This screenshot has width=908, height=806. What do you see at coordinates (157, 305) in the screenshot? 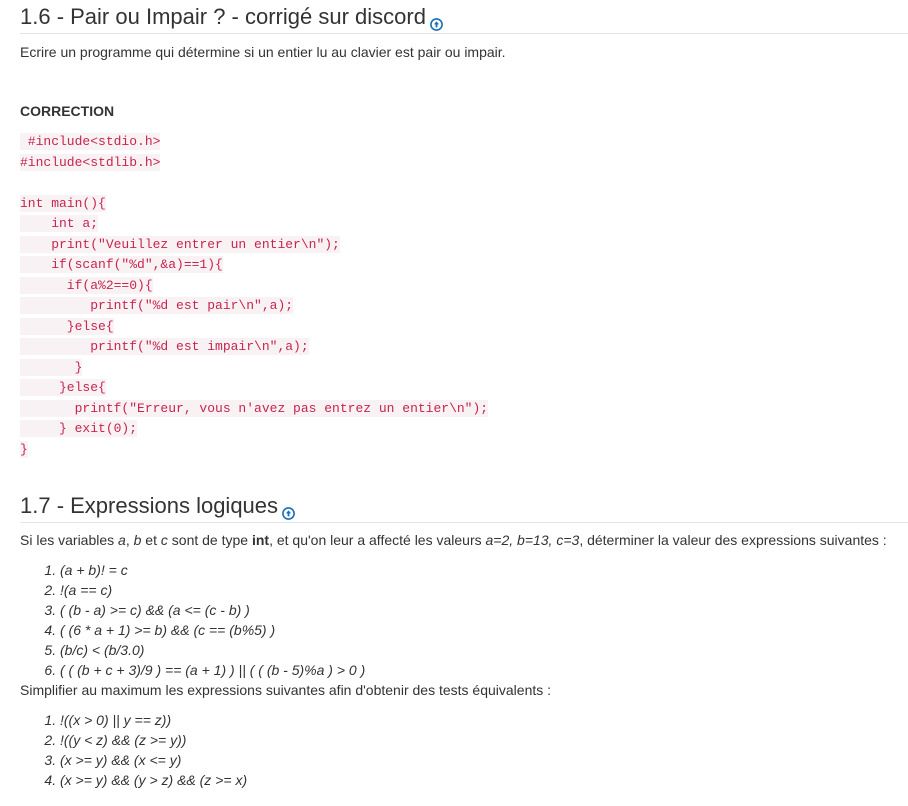
I see `code-line-text: printf("%d est pair\n",a);` at bounding box center [157, 305].